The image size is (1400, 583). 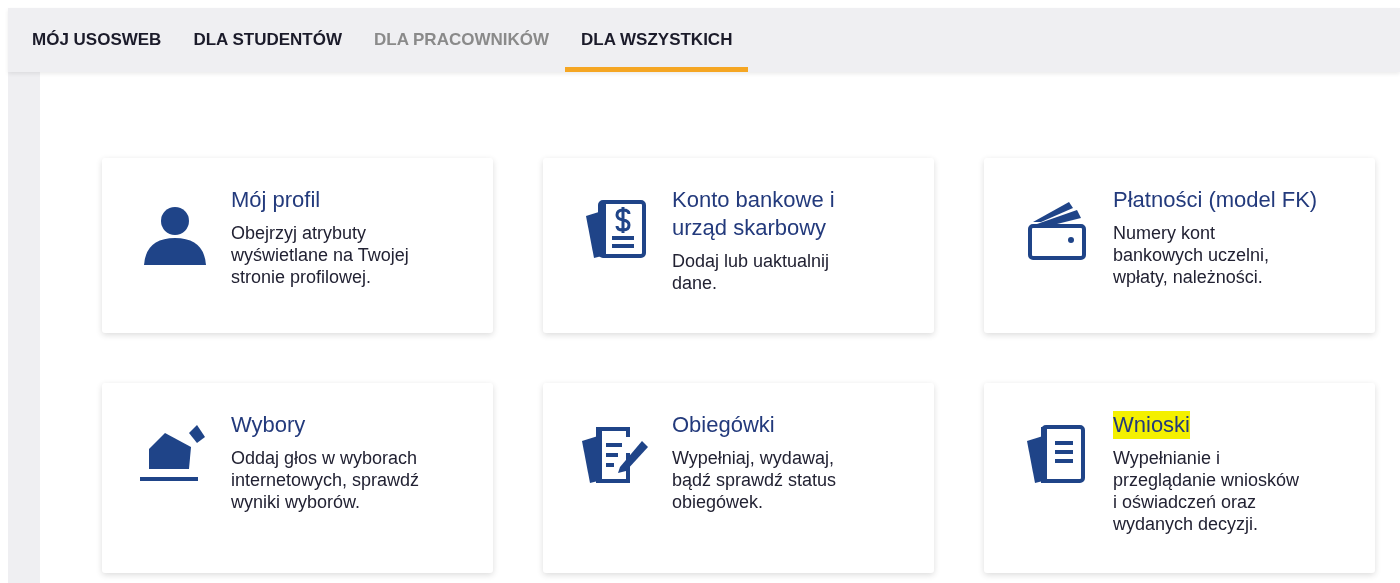 I want to click on tile-card: Konto bankowe i urząd skarbowy Dodaj lub uaktualnij dane., so click(x=738, y=245).